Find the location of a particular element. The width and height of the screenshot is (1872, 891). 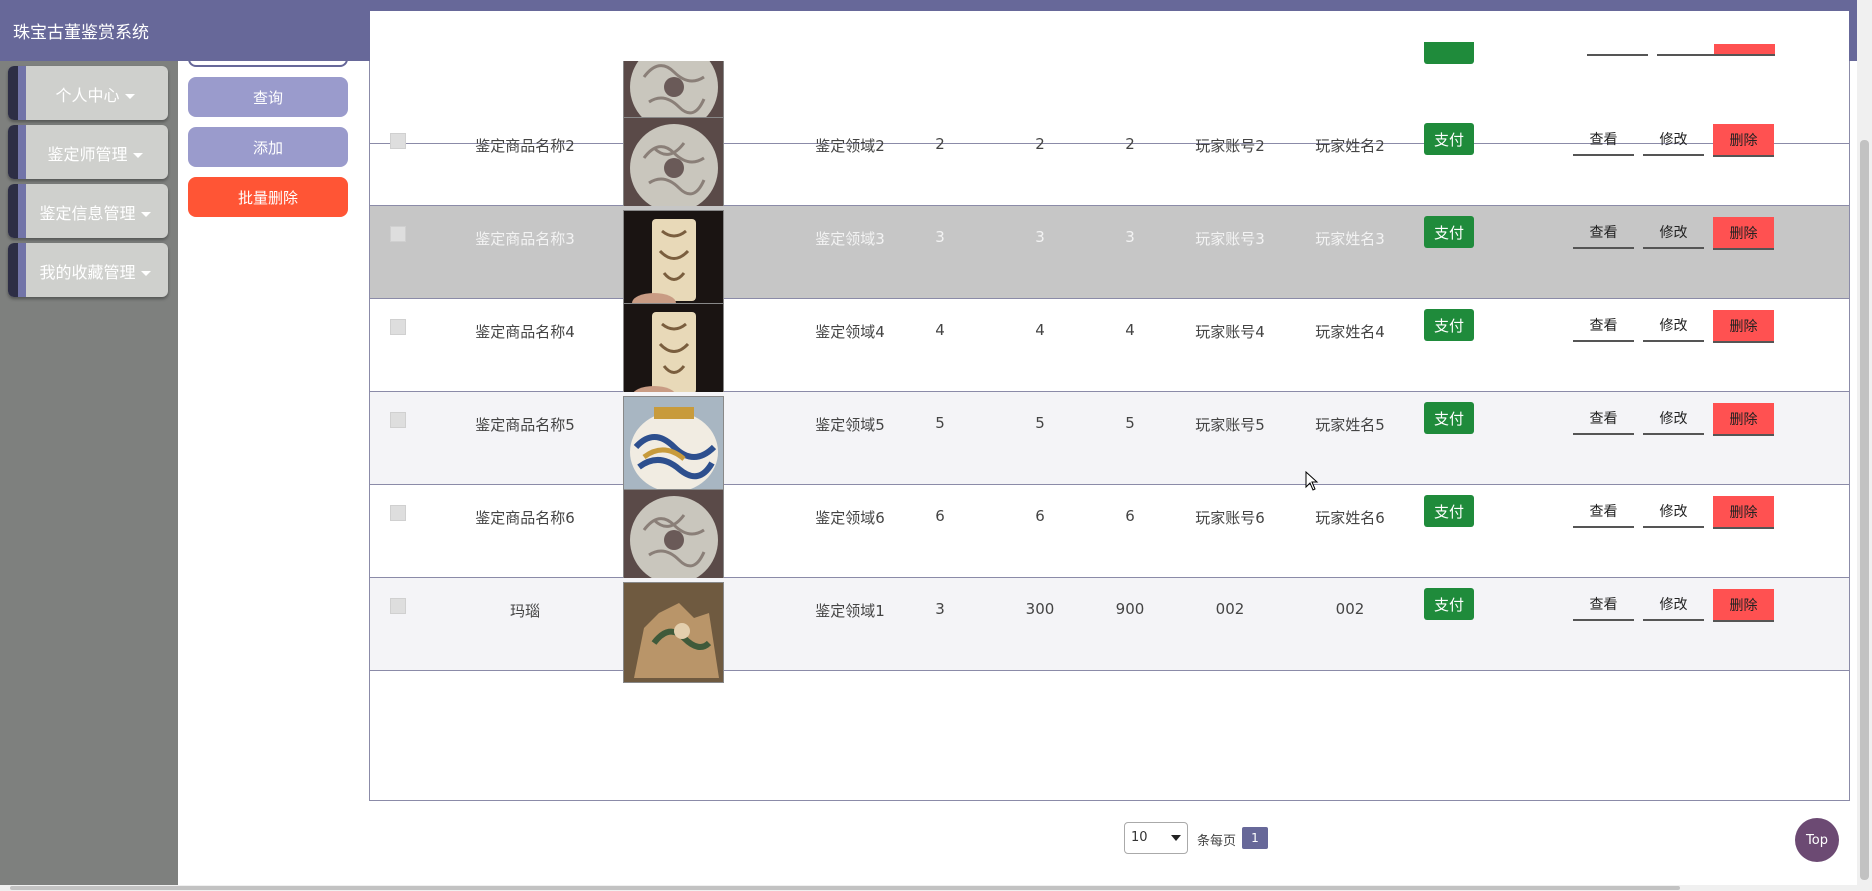

cell-value-3: 900 is located at coordinates (1130, 609).